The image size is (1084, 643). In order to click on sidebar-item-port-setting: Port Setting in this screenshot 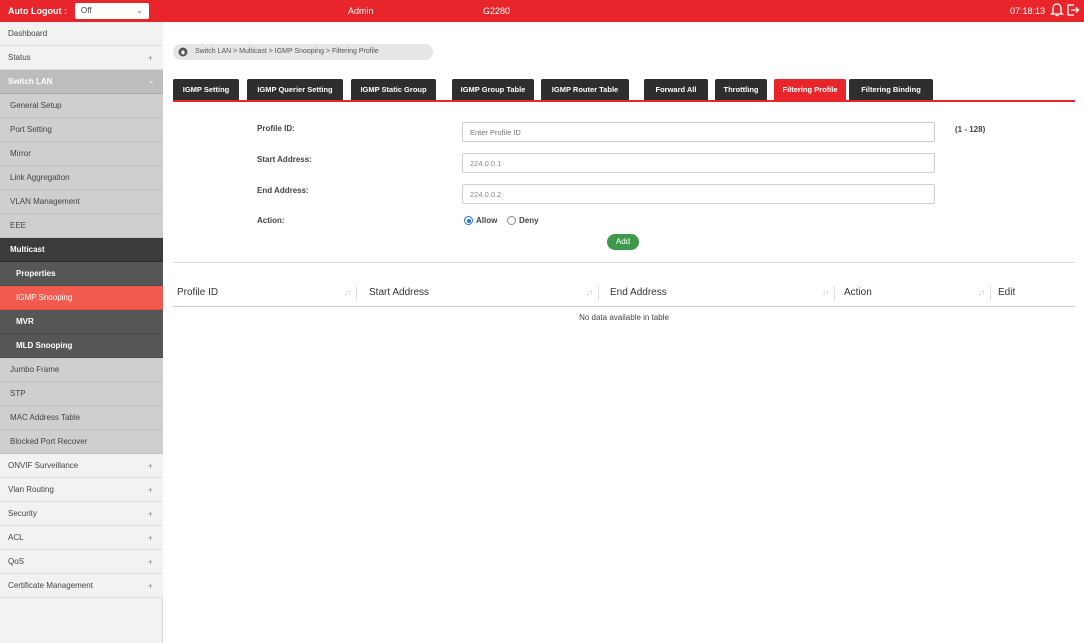, I will do `click(81, 130)`.